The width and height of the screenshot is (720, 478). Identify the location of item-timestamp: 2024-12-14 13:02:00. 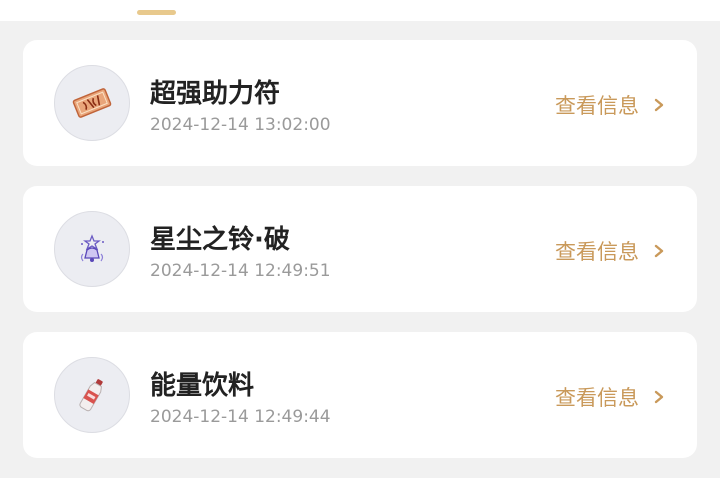
(240, 125).